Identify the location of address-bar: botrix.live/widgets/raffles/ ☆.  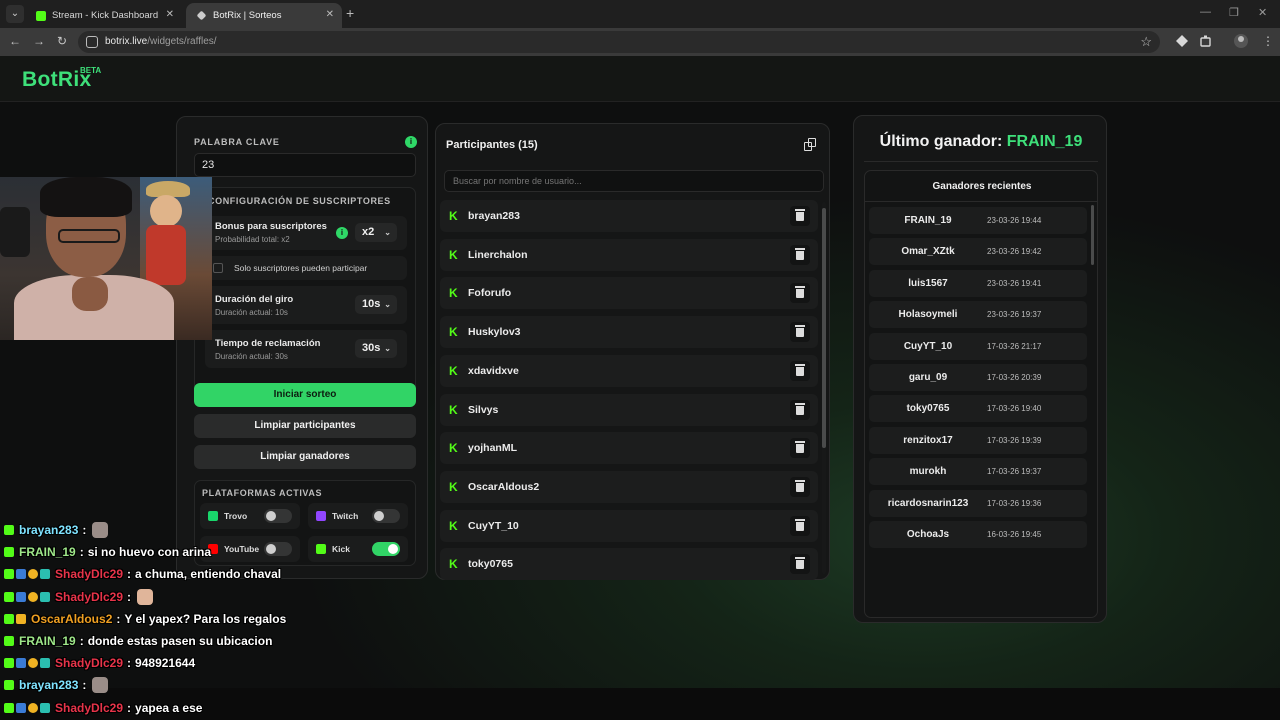
(619, 42).